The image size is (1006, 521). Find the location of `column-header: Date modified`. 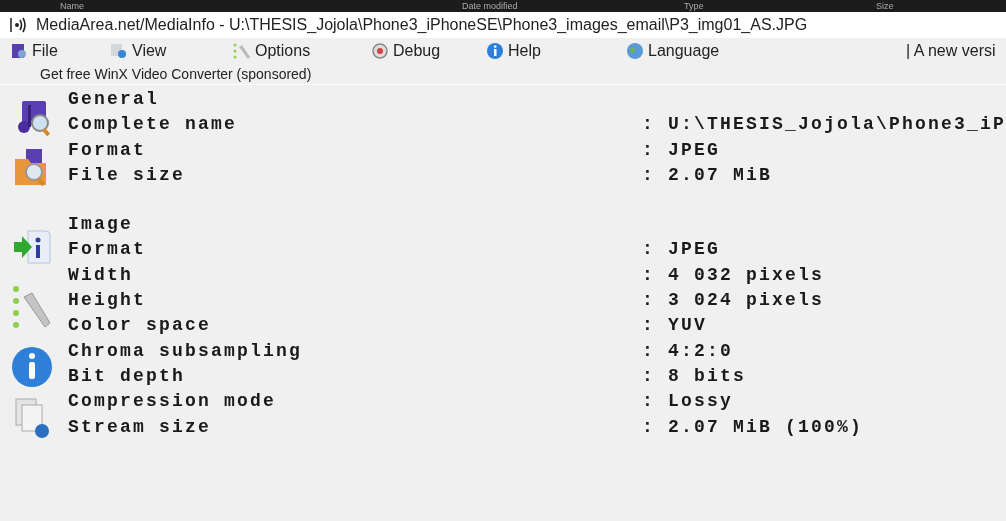

column-header: Date modified is located at coordinates (490, 6).